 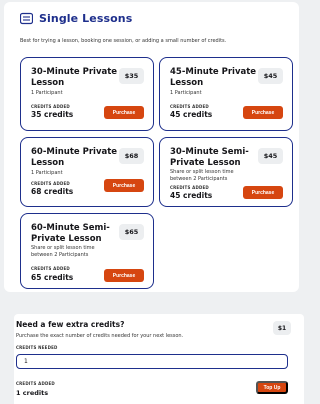 What do you see at coordinates (86, 18) in the screenshot?
I see `section-title: Single Lessons` at bounding box center [86, 18].